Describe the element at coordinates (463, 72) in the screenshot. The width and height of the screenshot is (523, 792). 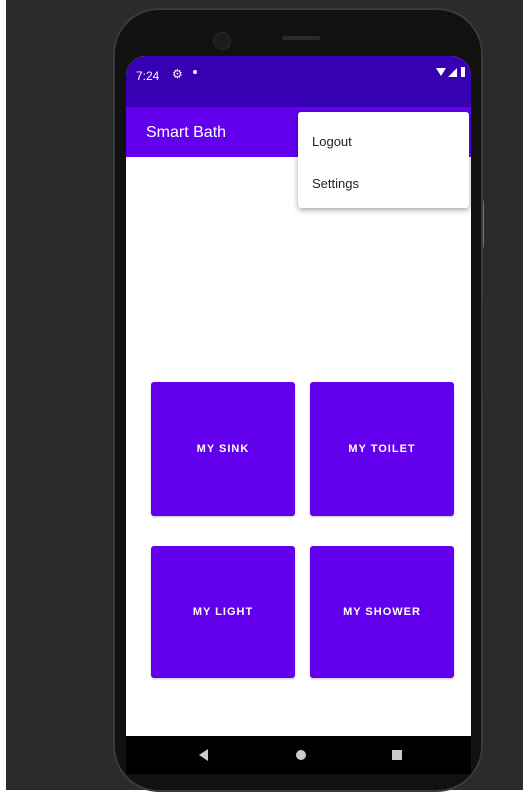
I see `battery-icon` at that location.